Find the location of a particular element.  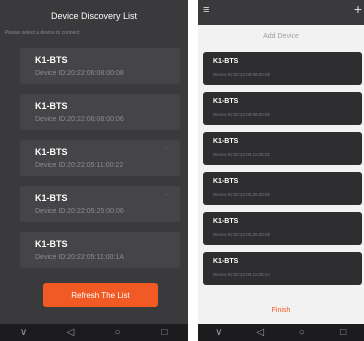

add-icon: + is located at coordinates (358, 9).